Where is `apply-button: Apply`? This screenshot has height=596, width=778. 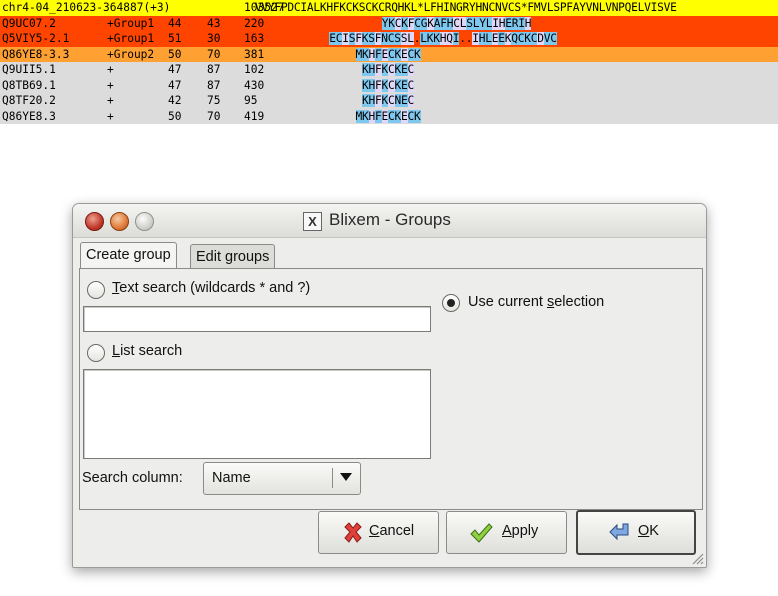 apply-button: Apply is located at coordinates (506, 532).